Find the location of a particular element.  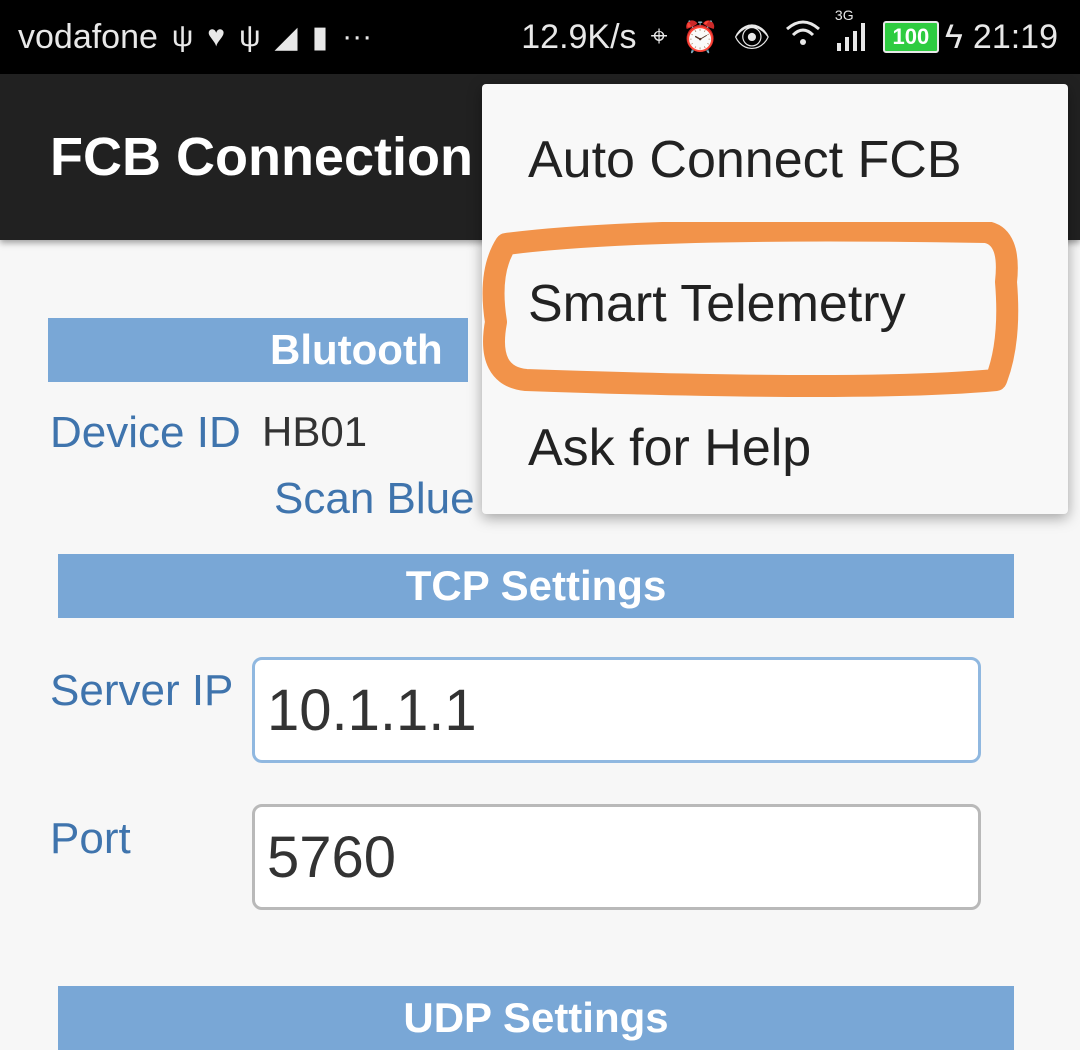

eye-icon: 👁 is located at coordinates (751, 37).